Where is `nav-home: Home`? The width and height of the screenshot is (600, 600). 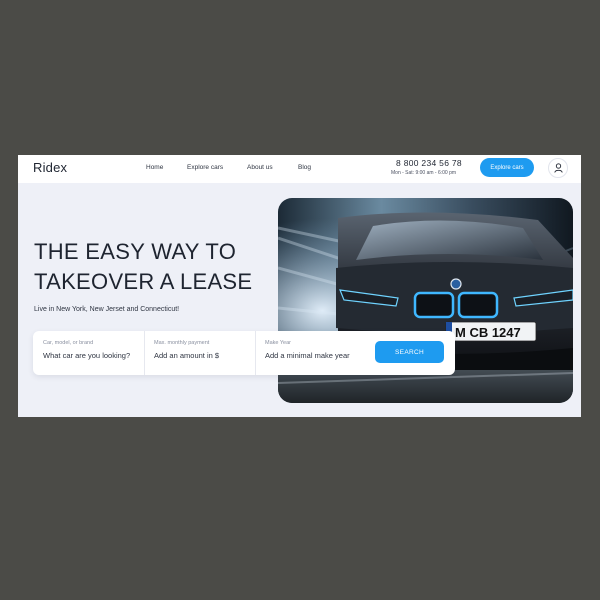
nav-home: Home is located at coordinates (154, 167).